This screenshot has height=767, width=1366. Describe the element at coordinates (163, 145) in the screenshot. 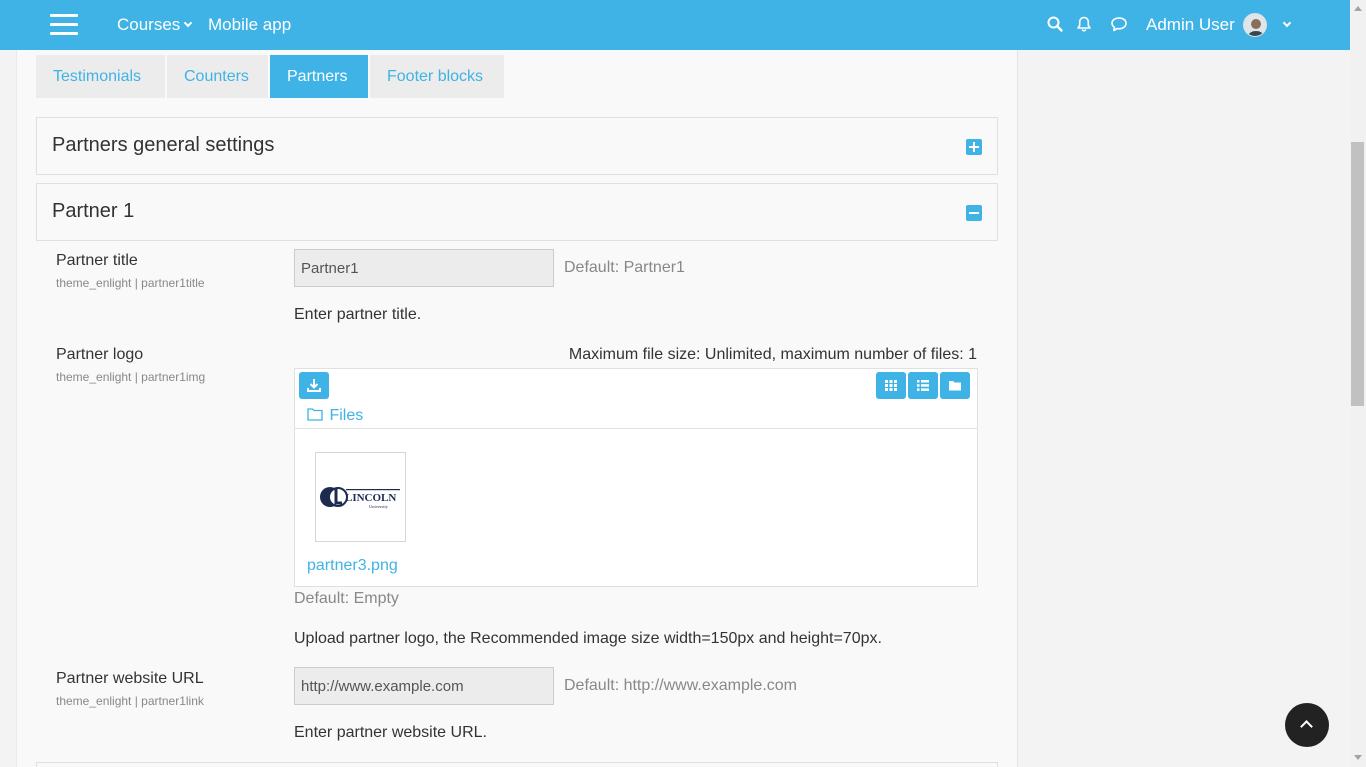

I see `section-title: Partners general settings` at that location.